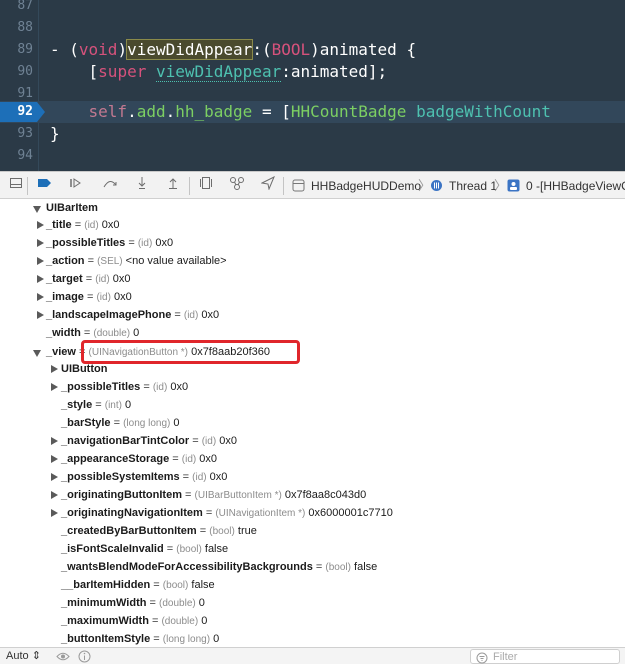  Describe the element at coordinates (553, 656) in the screenshot. I see `filter-input` at that location.